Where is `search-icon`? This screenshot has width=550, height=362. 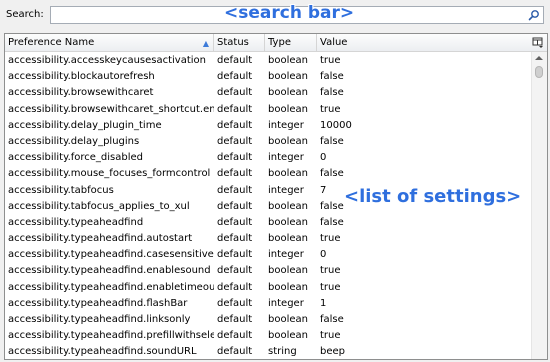
search-icon is located at coordinates (534, 15).